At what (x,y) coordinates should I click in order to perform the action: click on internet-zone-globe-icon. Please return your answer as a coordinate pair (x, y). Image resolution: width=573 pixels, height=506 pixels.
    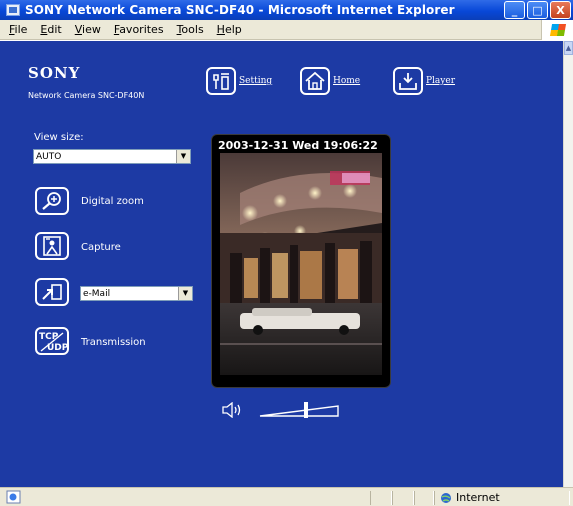
    Looking at the image, I should click on (446, 498).